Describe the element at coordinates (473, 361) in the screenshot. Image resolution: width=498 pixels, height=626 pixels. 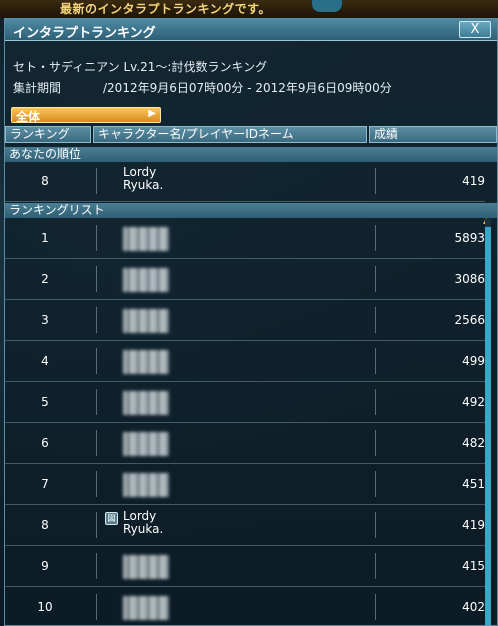
I see `rank-score: 499` at that location.